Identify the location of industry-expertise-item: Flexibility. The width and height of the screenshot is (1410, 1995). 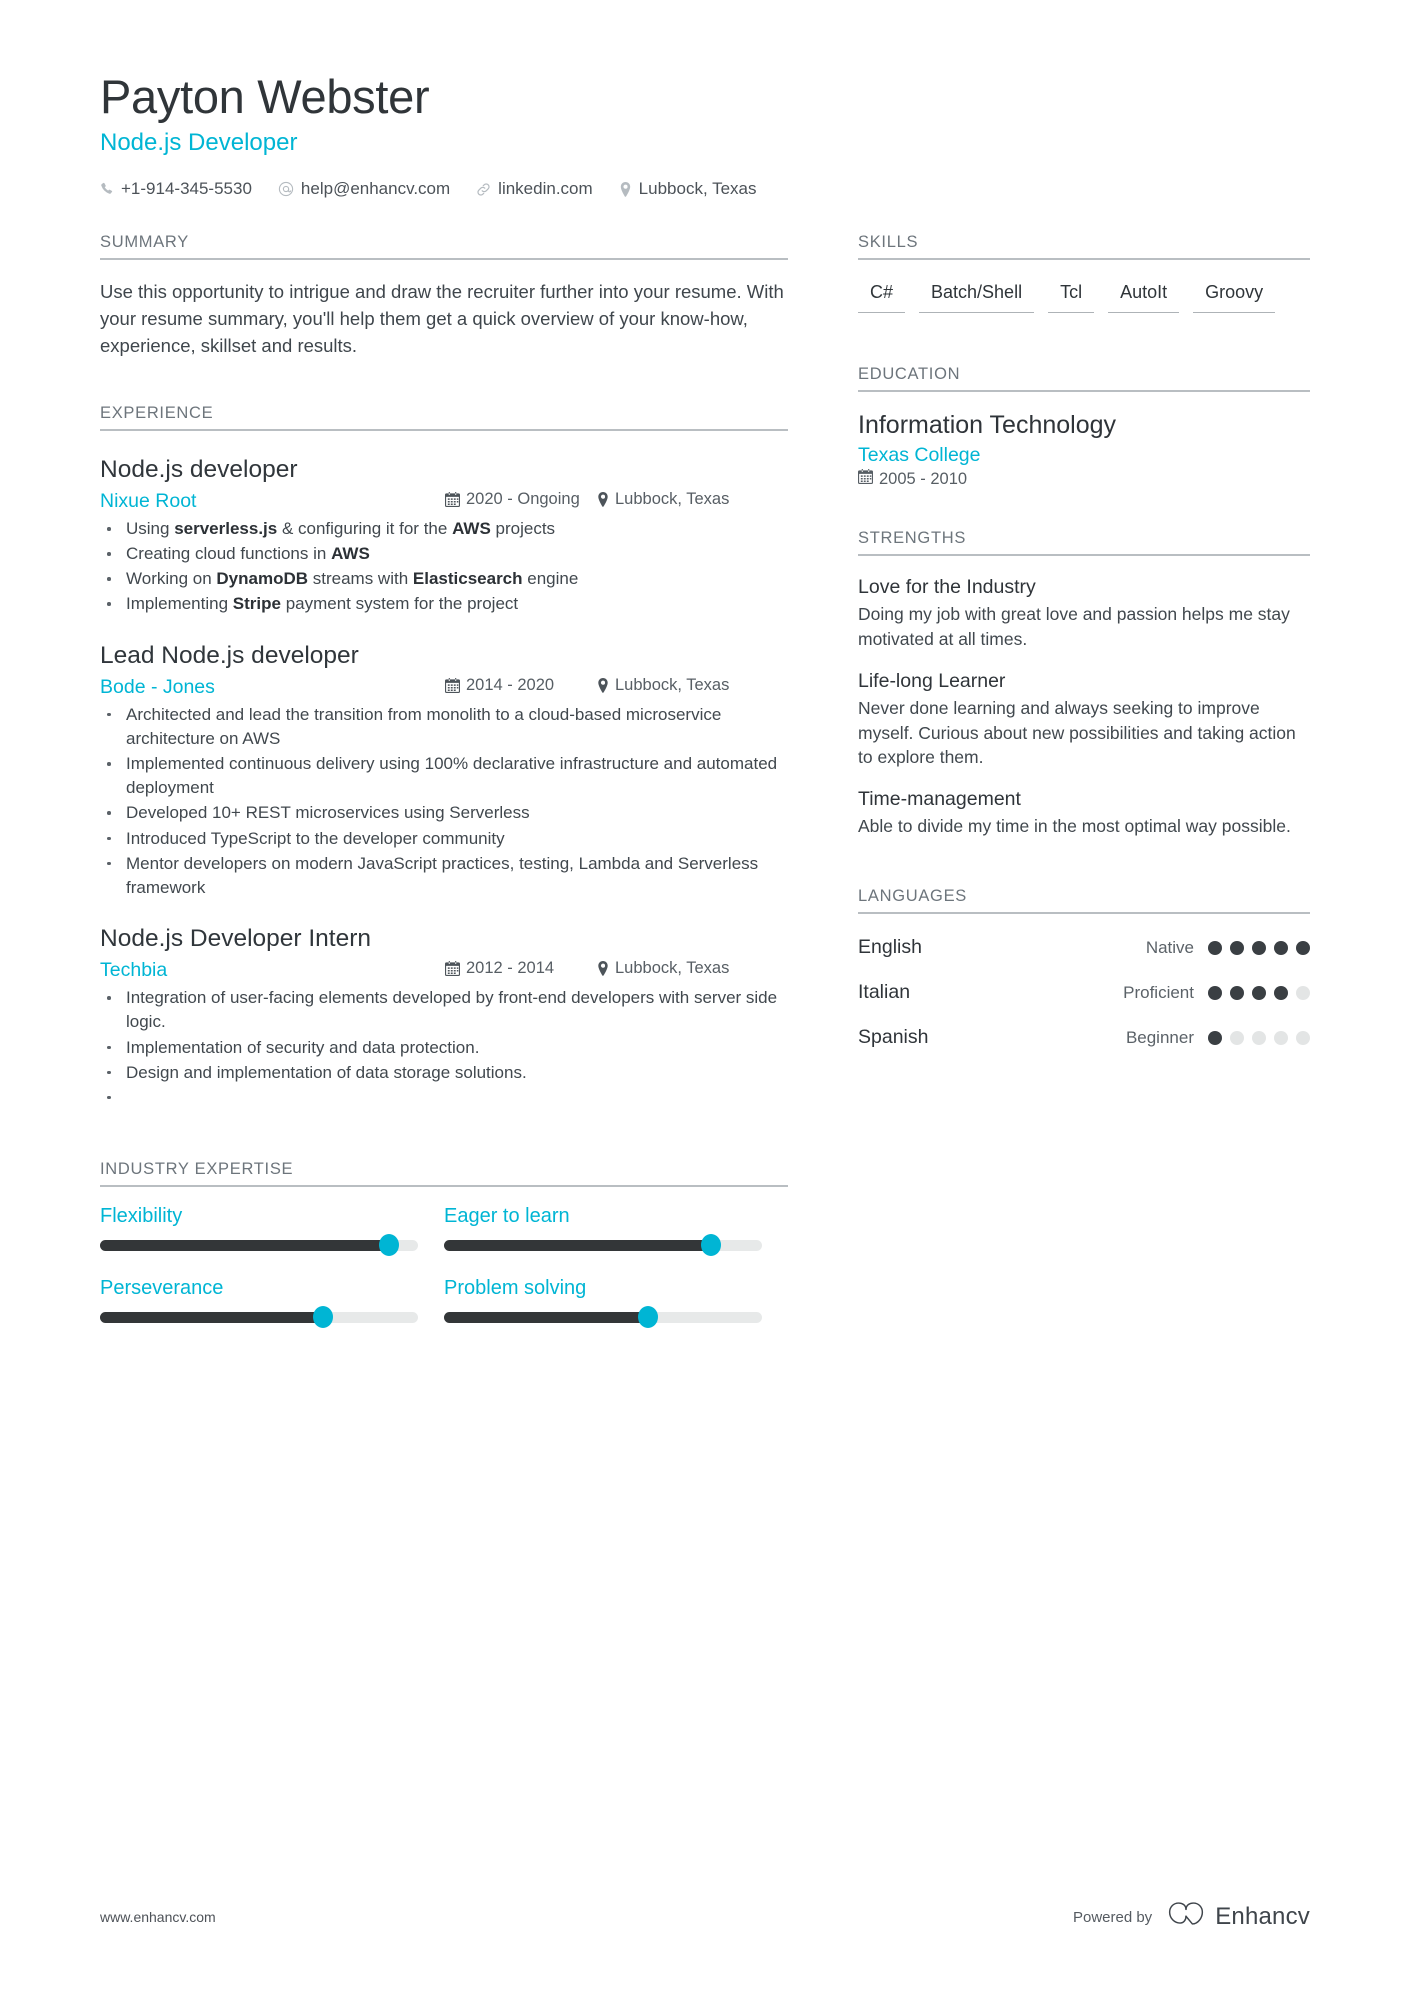
(272, 1230).